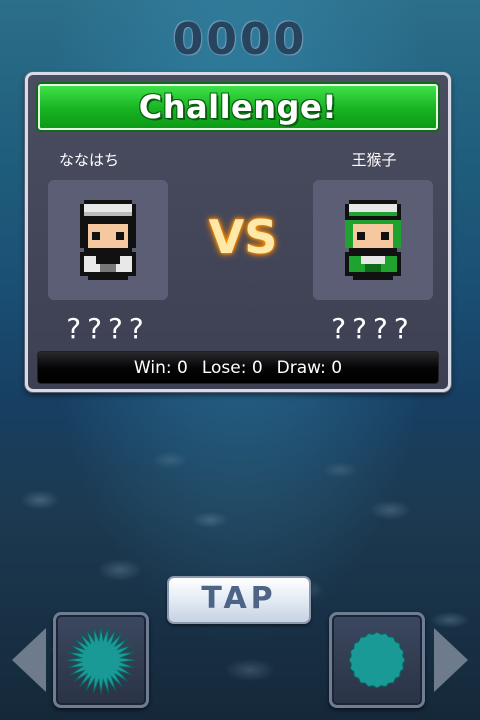 The width and height of the screenshot is (480, 720). I want to click on player2-score: ????, so click(373, 328).